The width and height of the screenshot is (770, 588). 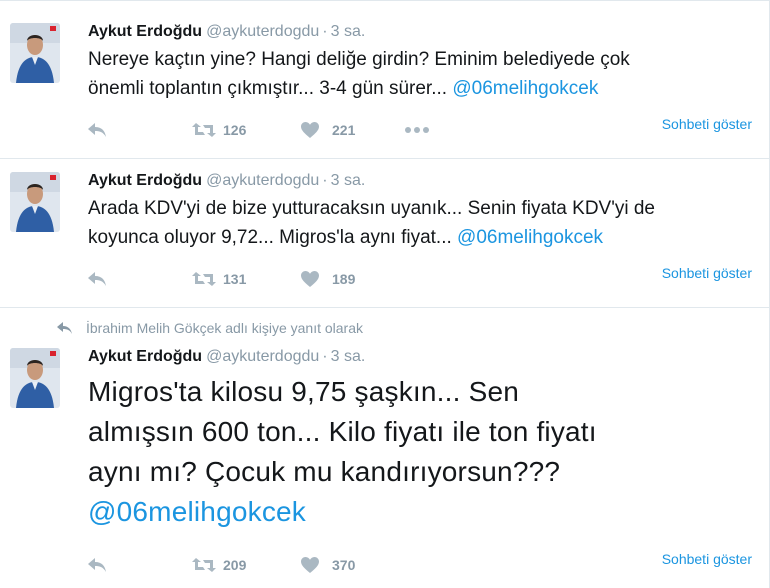 What do you see at coordinates (235, 565) in the screenshot?
I see `retweet-count: 209` at bounding box center [235, 565].